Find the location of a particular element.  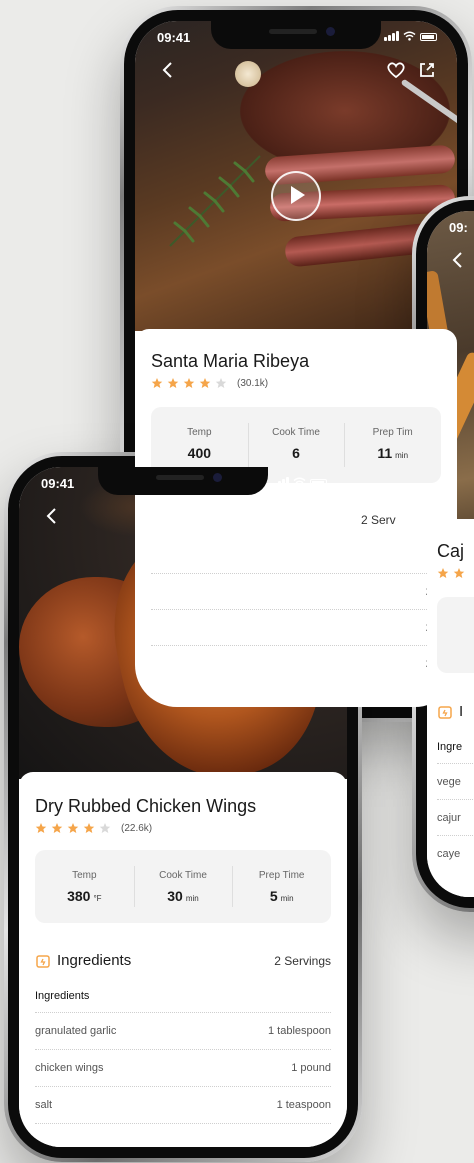

ingredient-quantity: 1 teaspoon is located at coordinates (303, 1105).